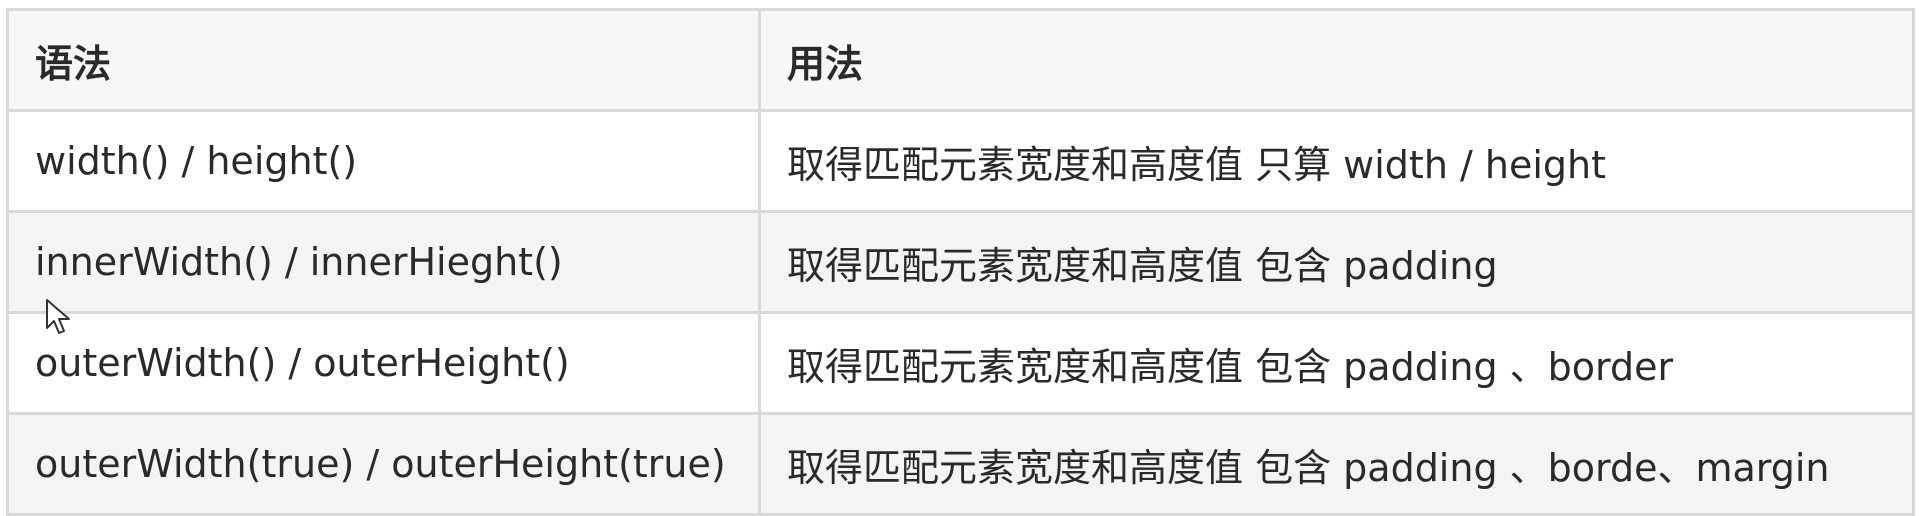 This screenshot has height=516, width=1920. Describe the element at coordinates (1336, 161) in the screenshot. I see `cell-usage: 取得匹配元素宽度和高度值 只算 width / height` at that location.